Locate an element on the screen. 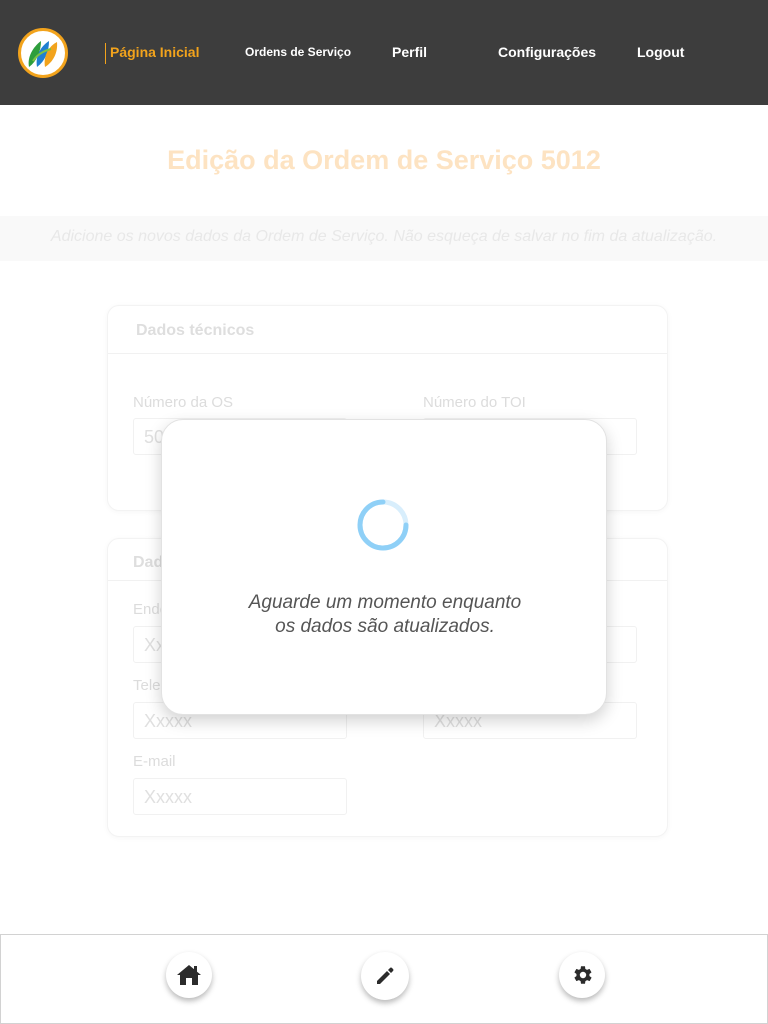 This screenshot has height=1024, width=768. nav-settings-link: Configurações is located at coordinates (547, 52).